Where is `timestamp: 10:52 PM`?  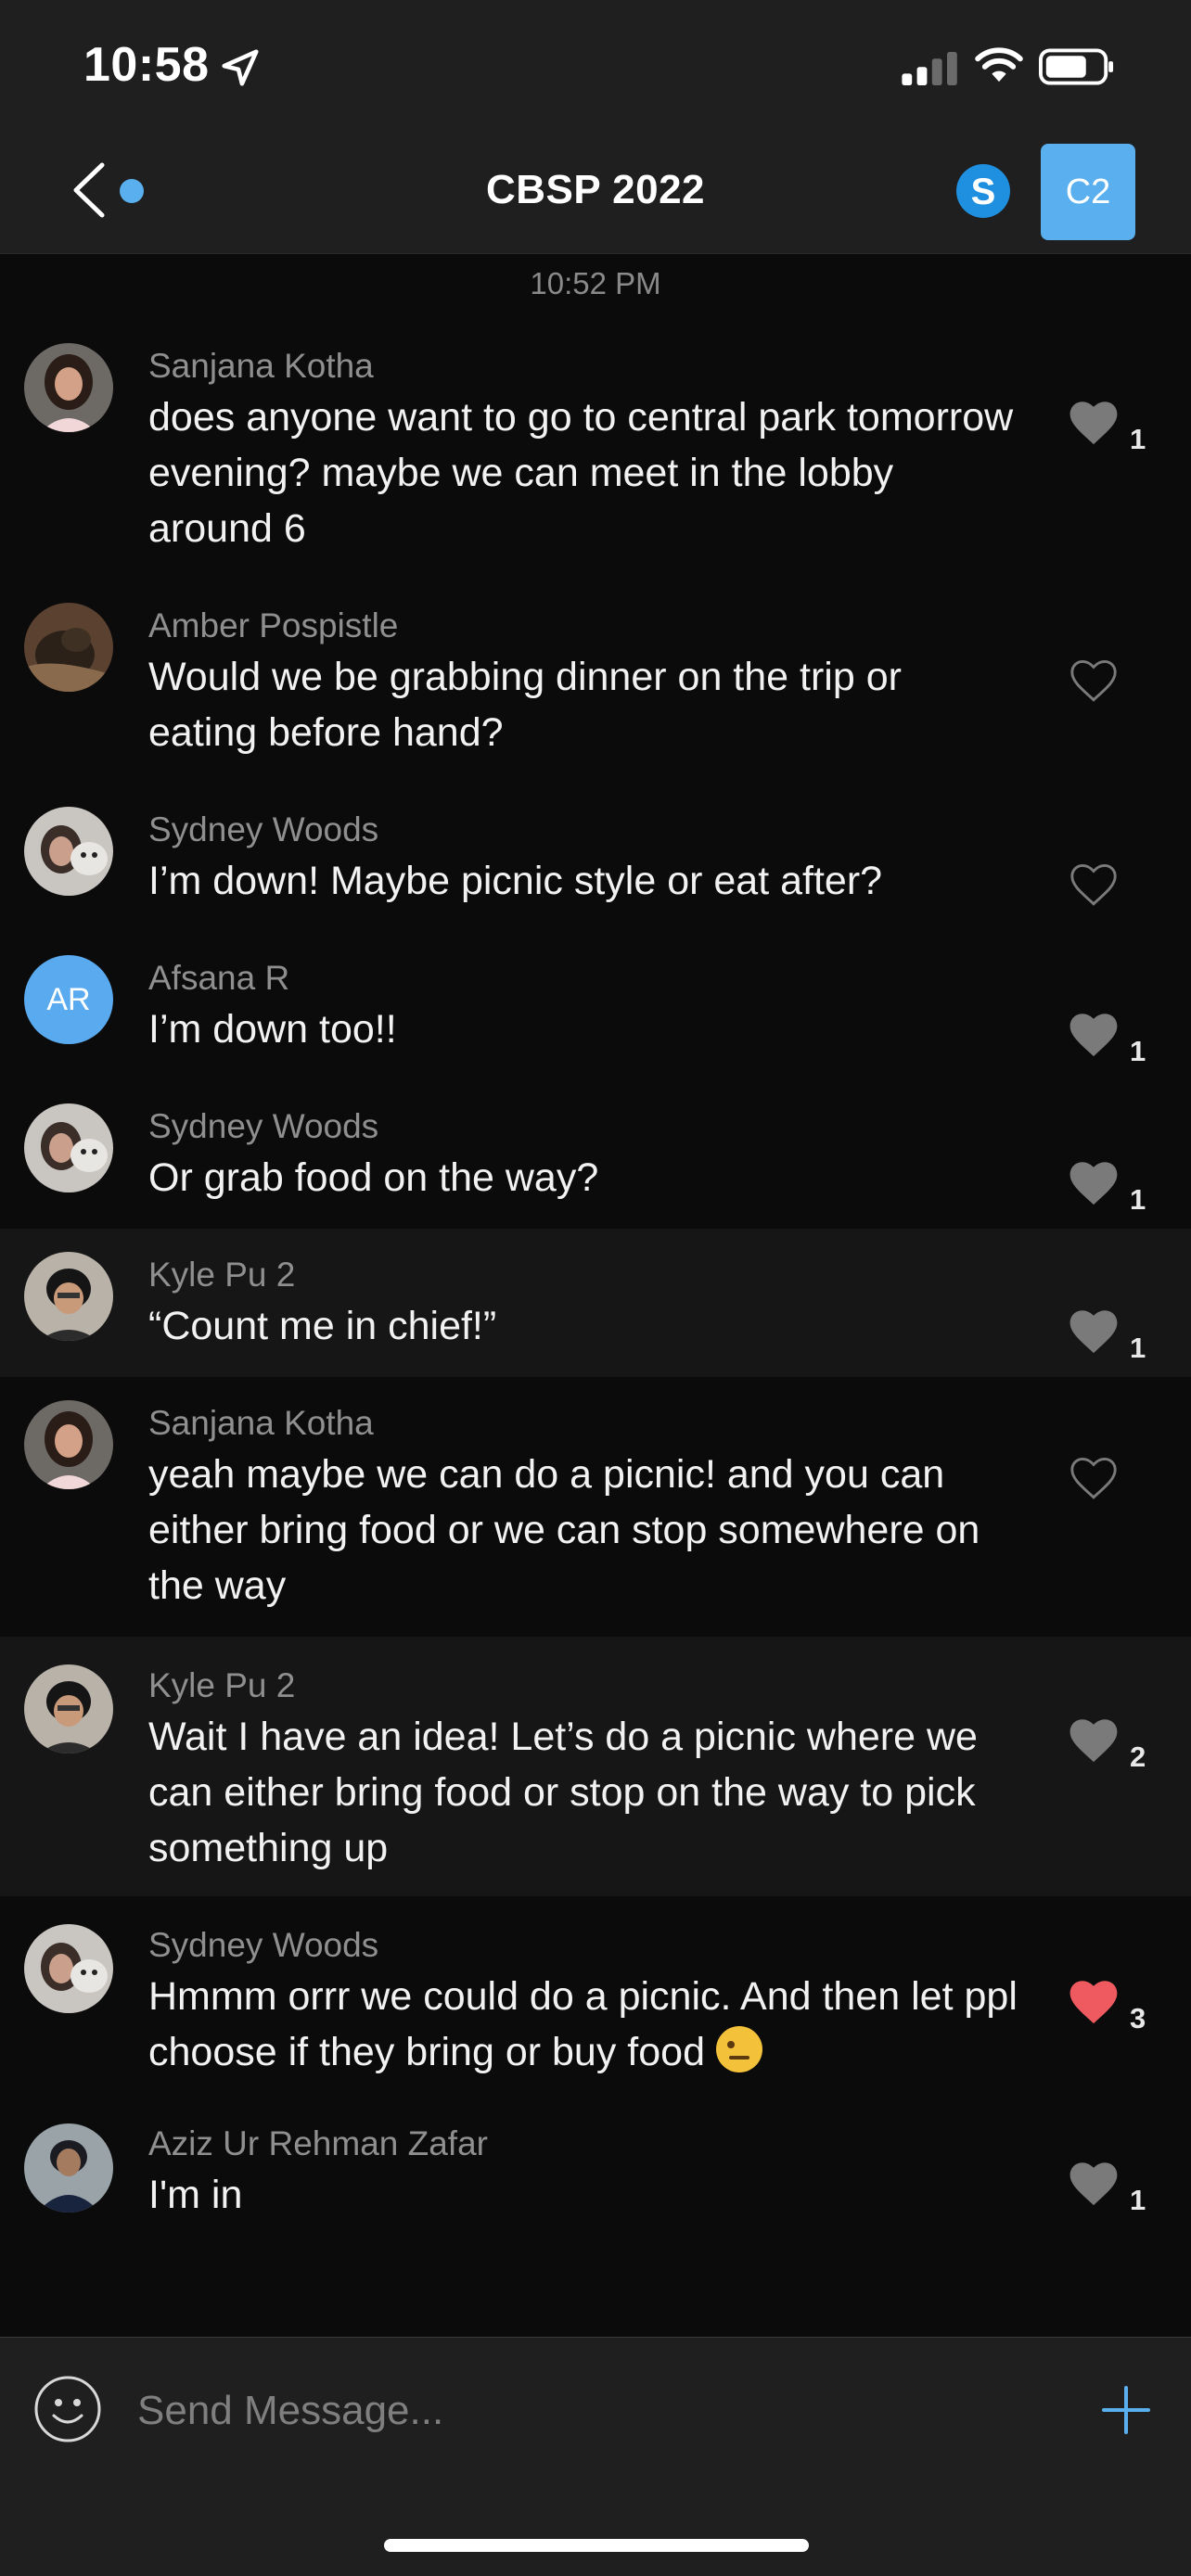
timestamp: 10:52 PM is located at coordinates (595, 283).